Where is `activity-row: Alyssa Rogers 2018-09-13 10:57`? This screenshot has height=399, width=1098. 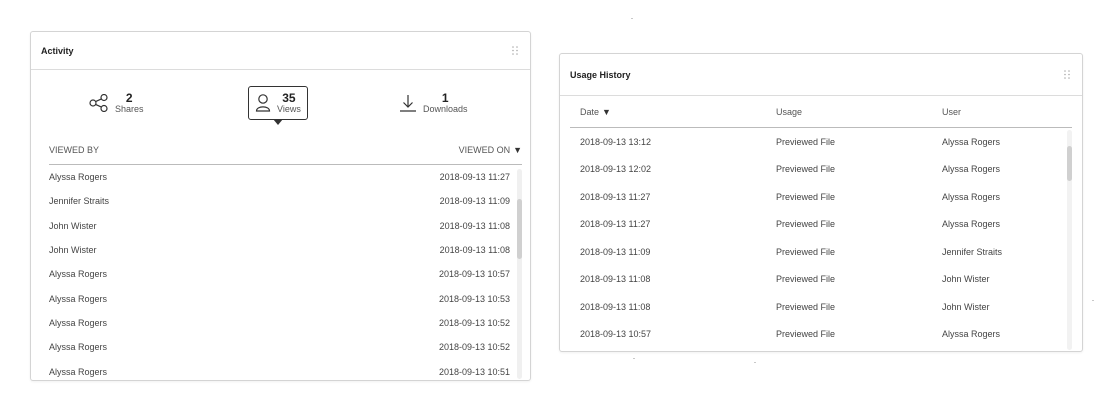
activity-row: Alyssa Rogers 2018-09-13 10:57 is located at coordinates (285, 274).